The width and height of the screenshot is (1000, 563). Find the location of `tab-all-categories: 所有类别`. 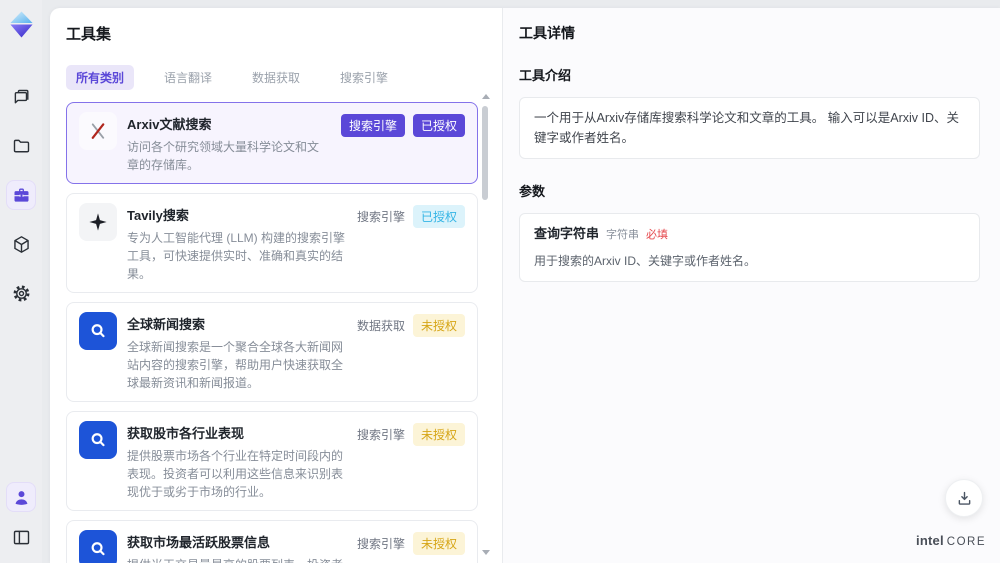

tab-all-categories: 所有类别 is located at coordinates (100, 77).